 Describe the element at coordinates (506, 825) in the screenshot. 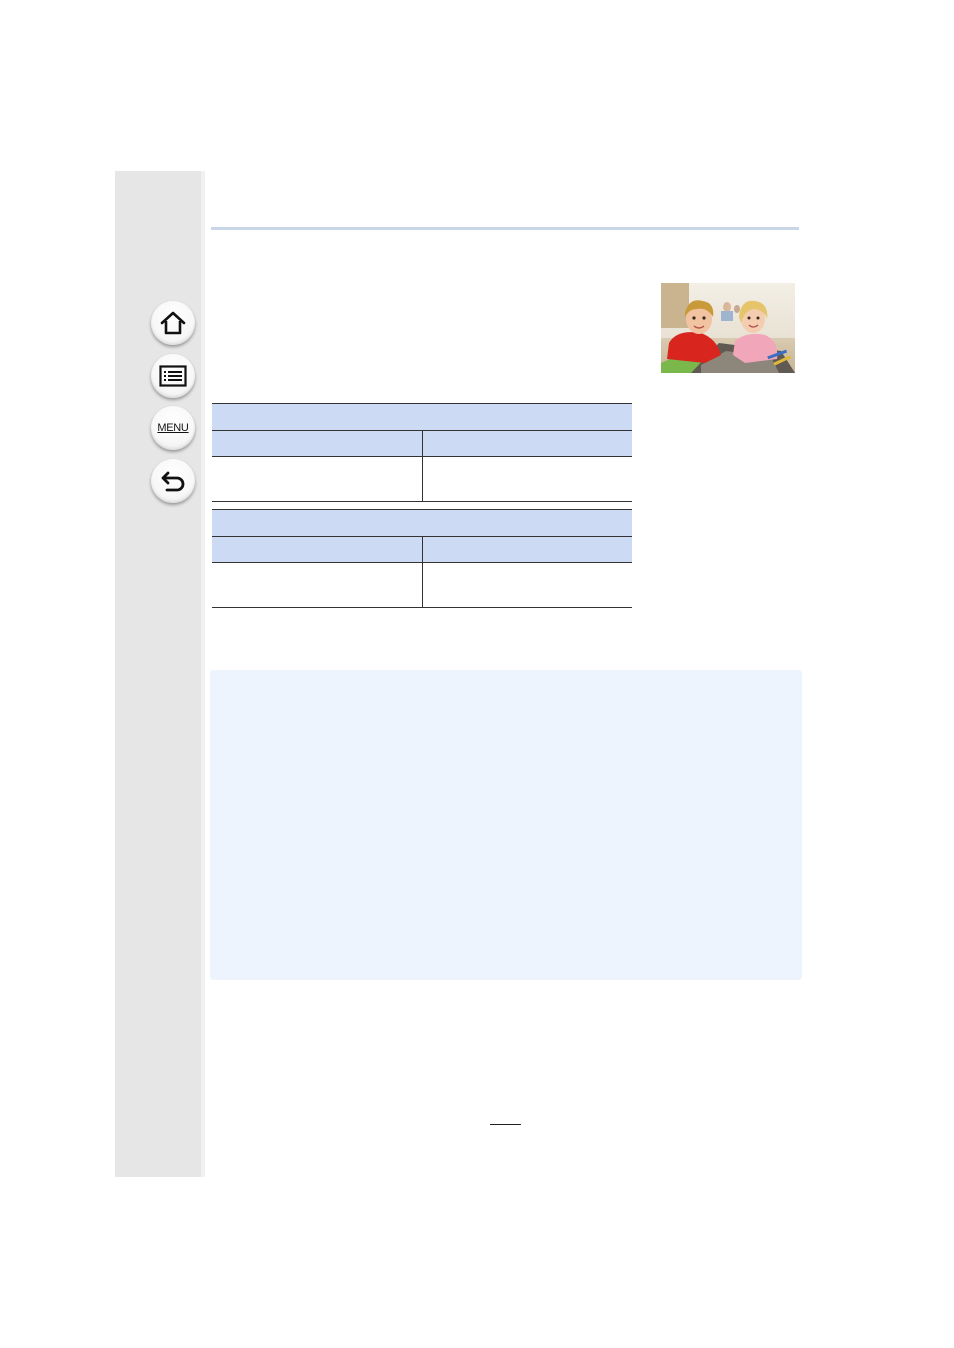

I see `info-box` at that location.